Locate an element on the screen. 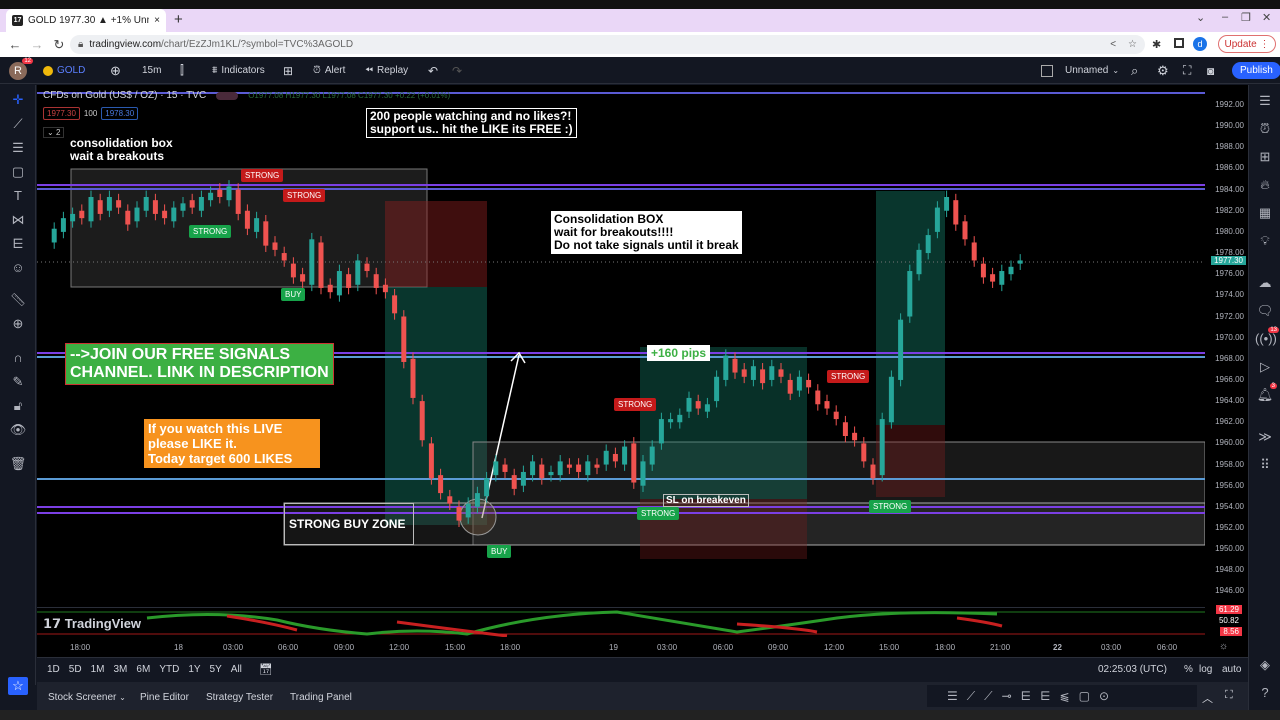  tab-close-icon: × is located at coordinates (157, 20).